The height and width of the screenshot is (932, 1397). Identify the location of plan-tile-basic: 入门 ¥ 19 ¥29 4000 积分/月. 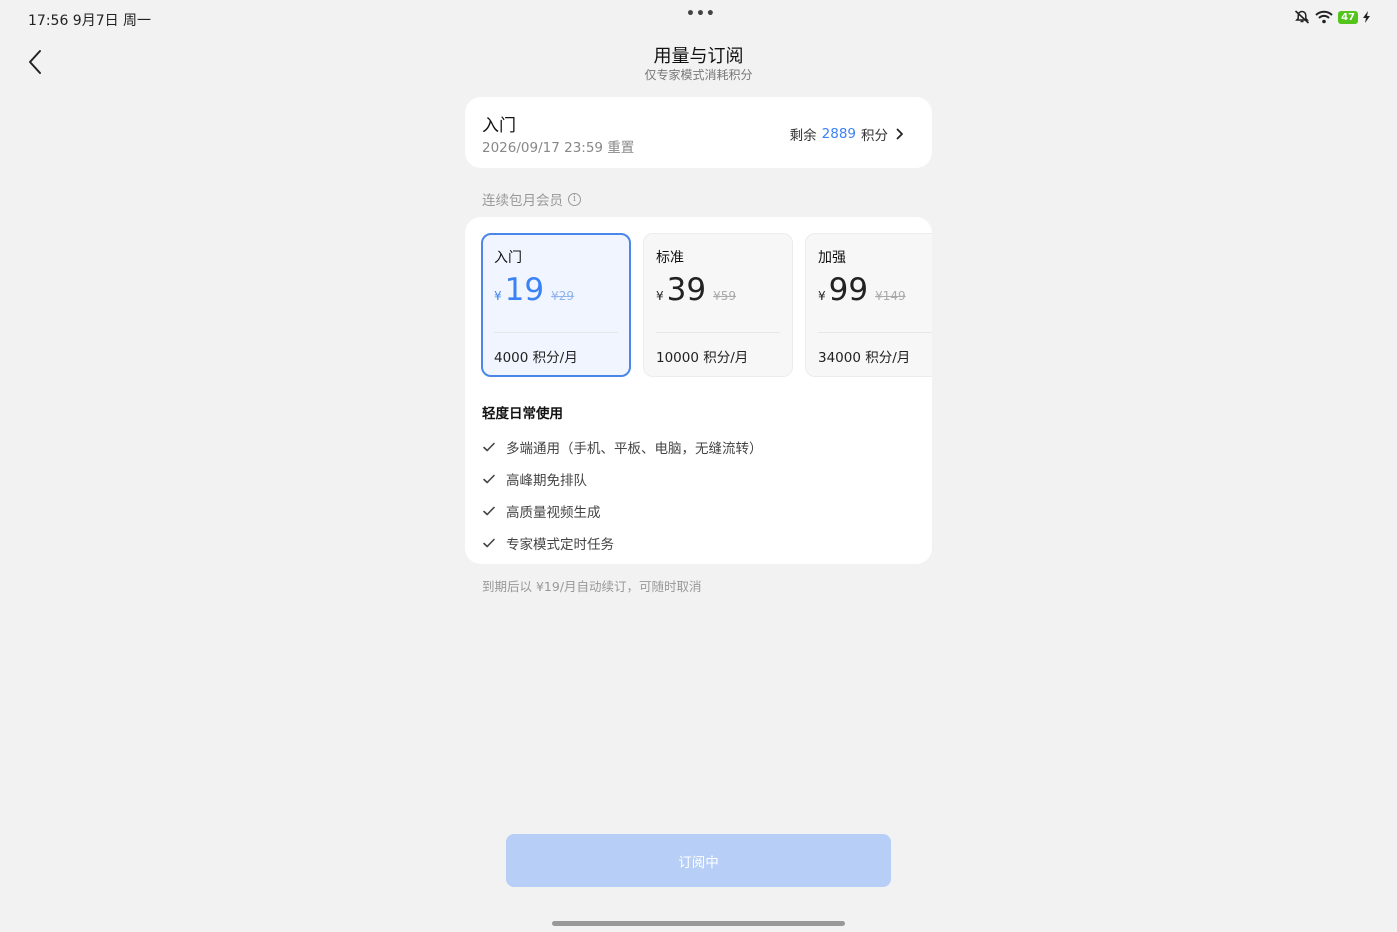
(556, 305).